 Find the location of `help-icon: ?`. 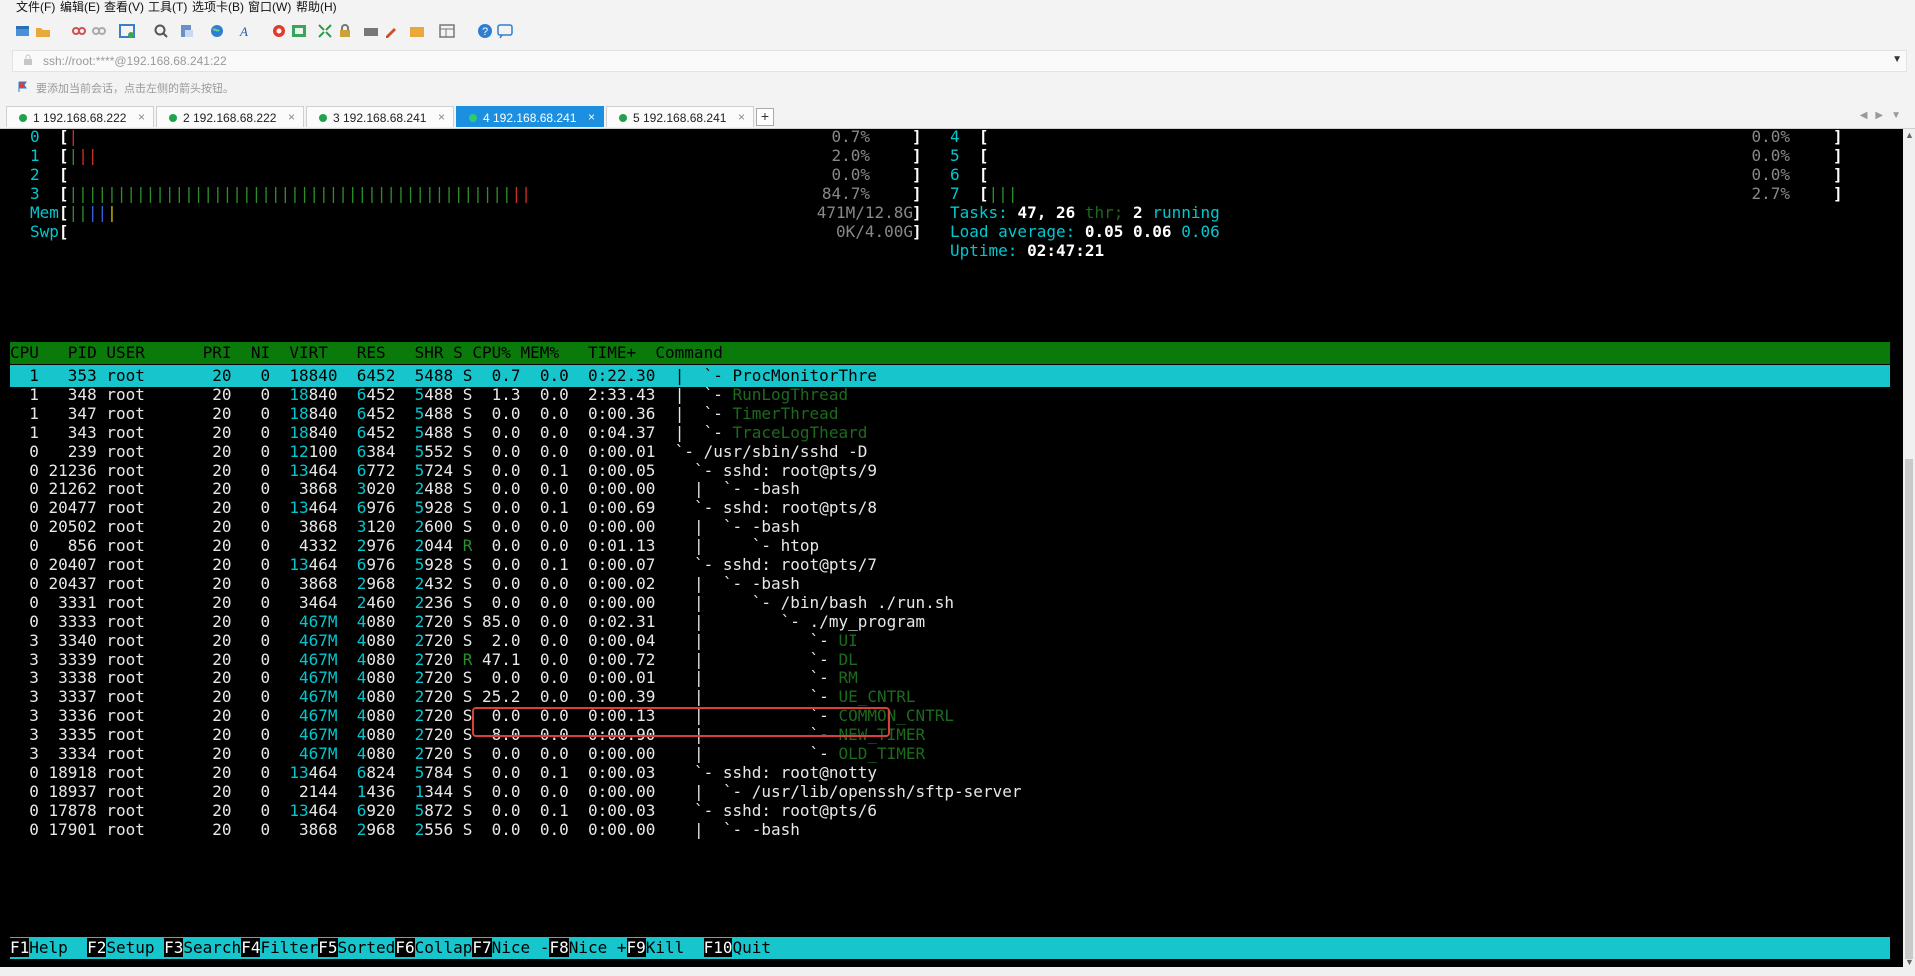

help-icon: ? is located at coordinates (485, 31).